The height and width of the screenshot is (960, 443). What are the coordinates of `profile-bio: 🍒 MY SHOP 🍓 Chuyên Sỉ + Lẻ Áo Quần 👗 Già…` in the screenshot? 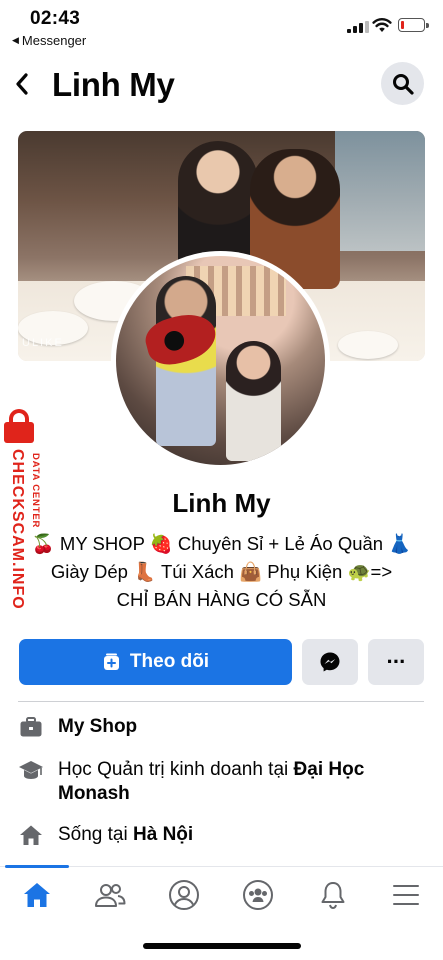 It's located at (221, 572).